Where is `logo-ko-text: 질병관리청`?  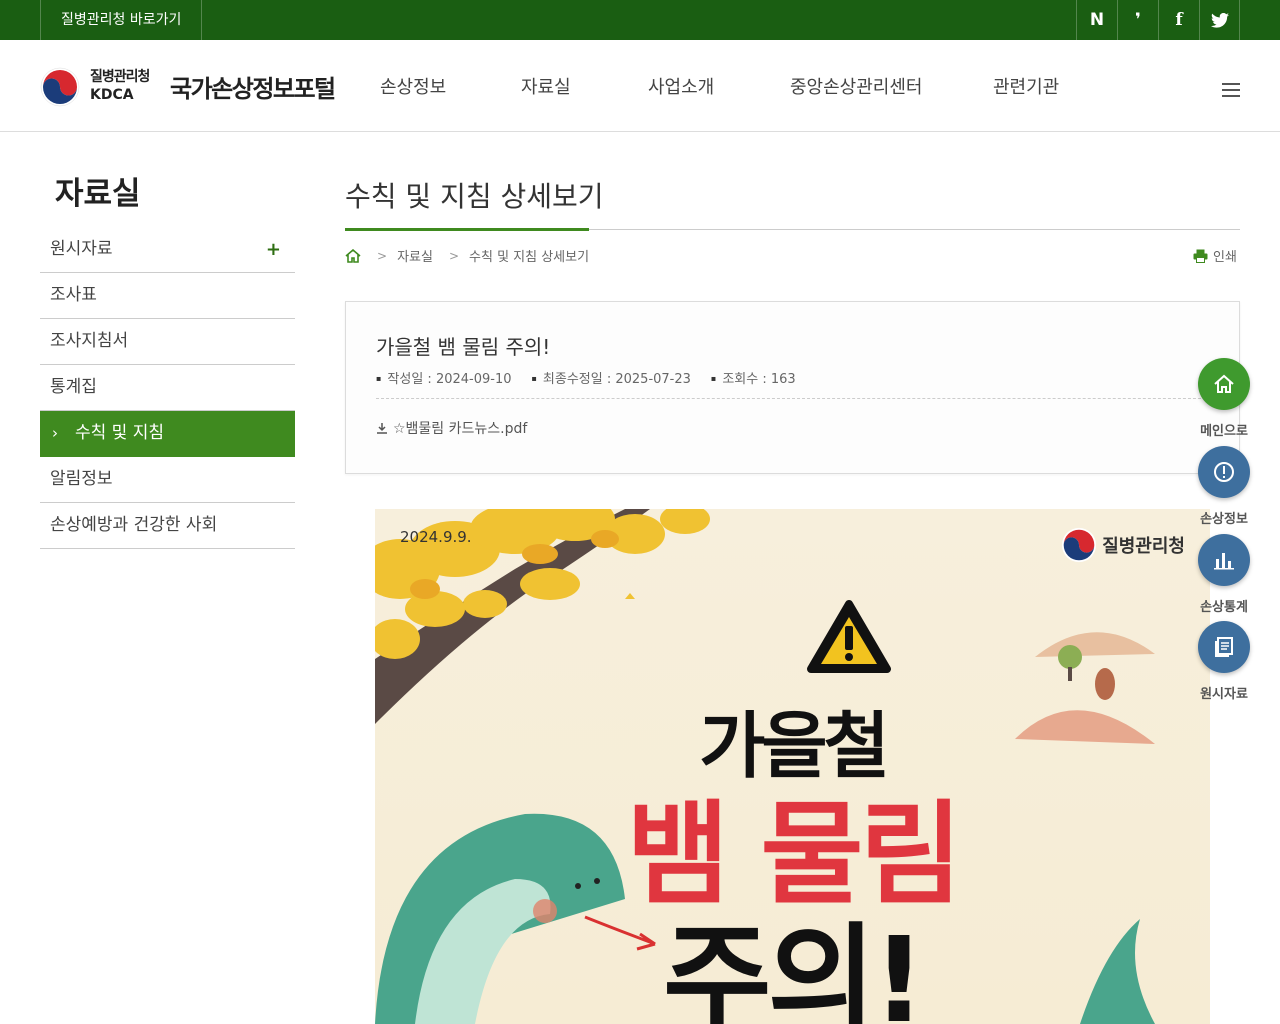 logo-ko-text: 질병관리청 is located at coordinates (120, 77).